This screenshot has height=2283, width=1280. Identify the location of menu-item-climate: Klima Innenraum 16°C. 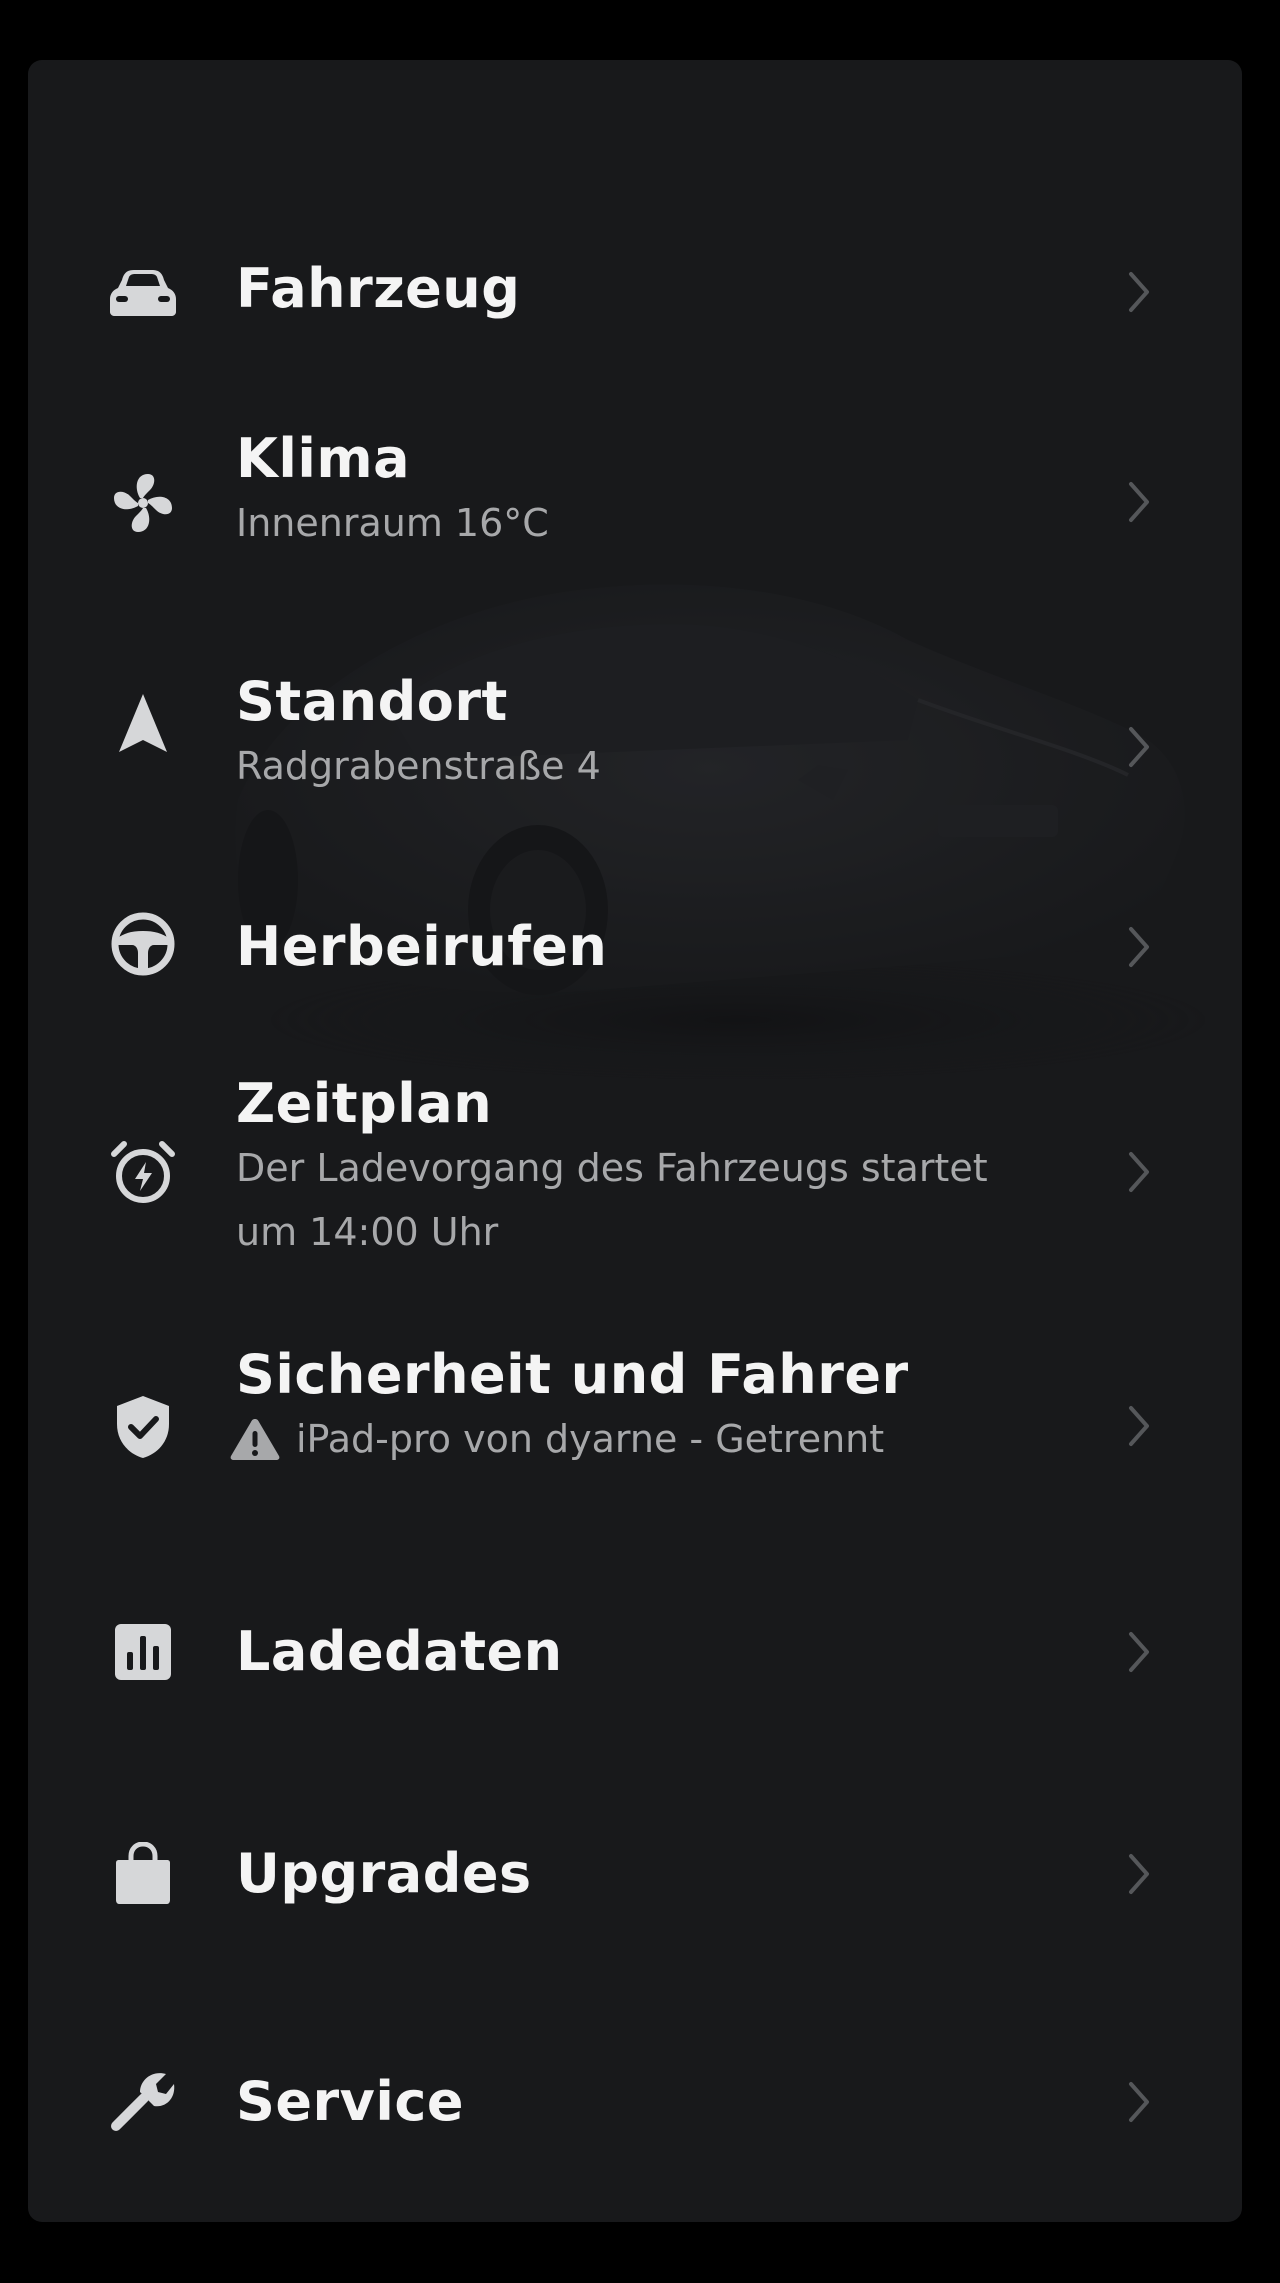
(635, 497).